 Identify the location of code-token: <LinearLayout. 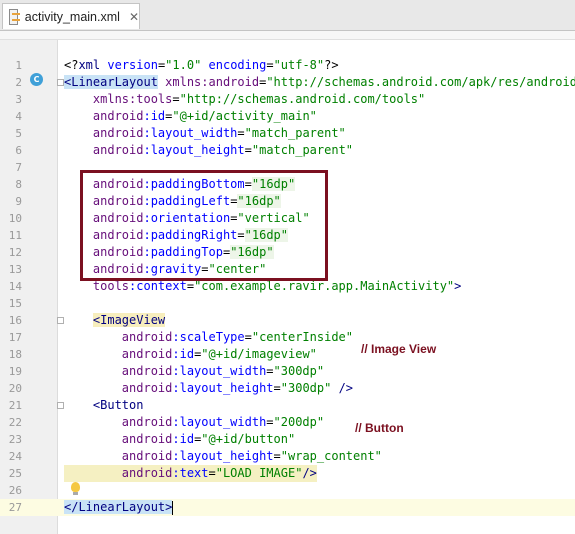
(111, 82).